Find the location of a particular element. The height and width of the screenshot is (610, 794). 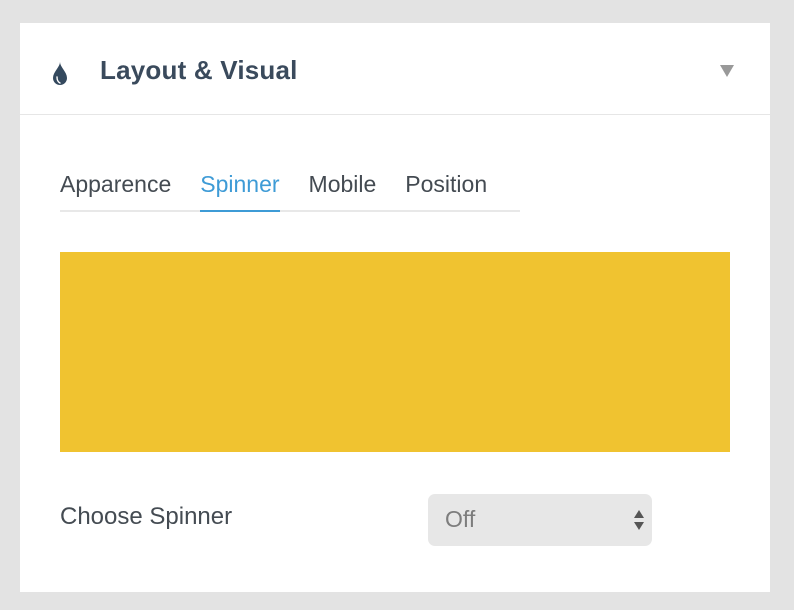

tab-position: Position is located at coordinates (446, 190).